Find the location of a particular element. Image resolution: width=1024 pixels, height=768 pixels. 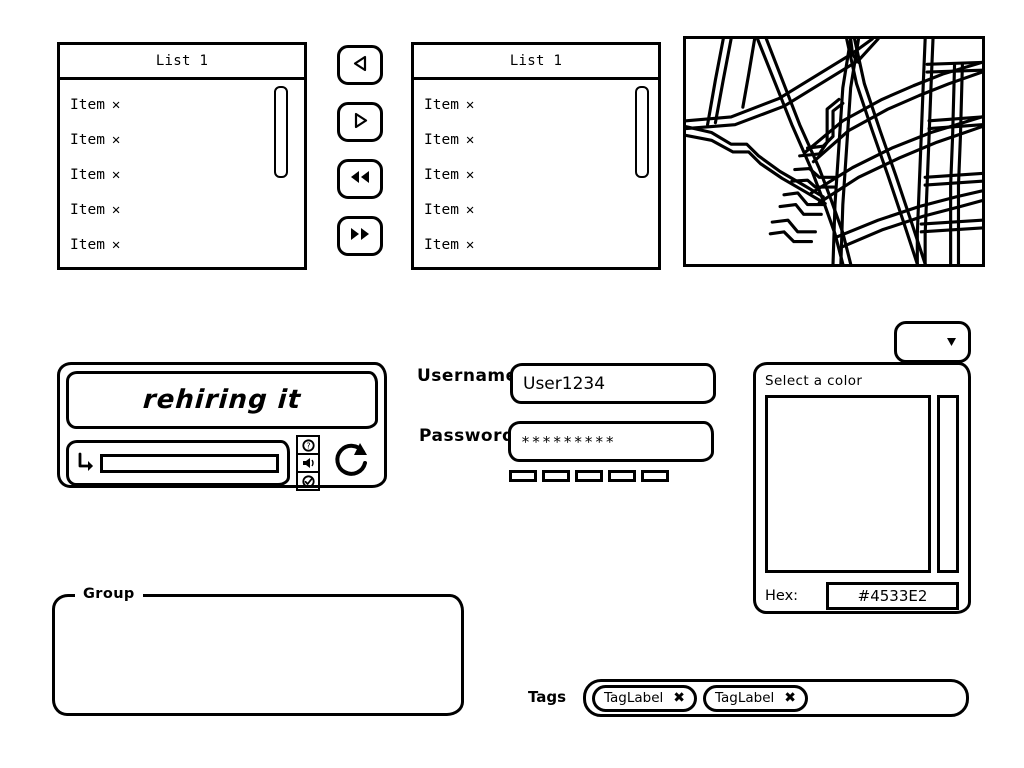

list-2-scrollbar is located at coordinates (642, 132).